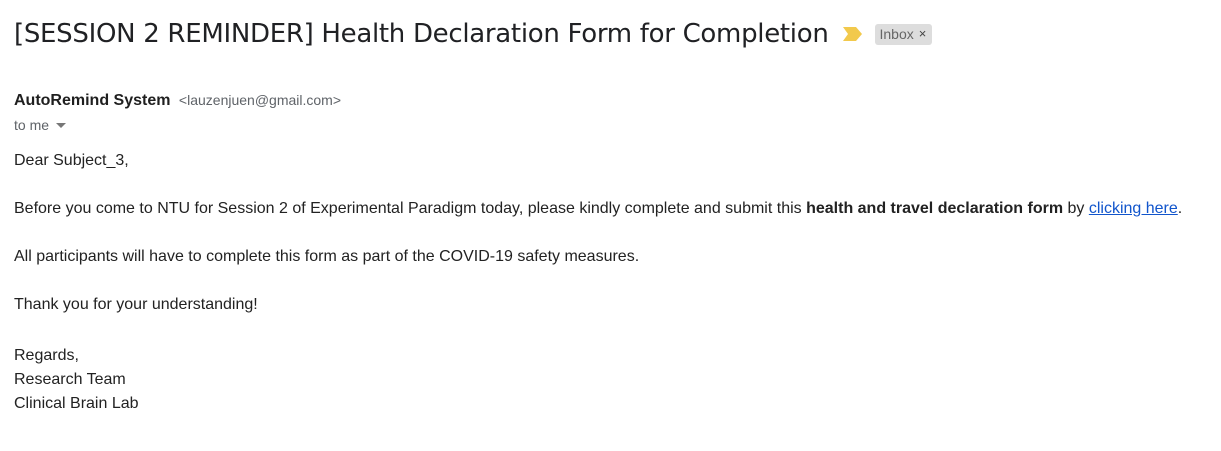 Image resolution: width=1221 pixels, height=451 pixels. Describe the element at coordinates (923, 33) in the screenshot. I see `remove-label-icon: ×` at that location.